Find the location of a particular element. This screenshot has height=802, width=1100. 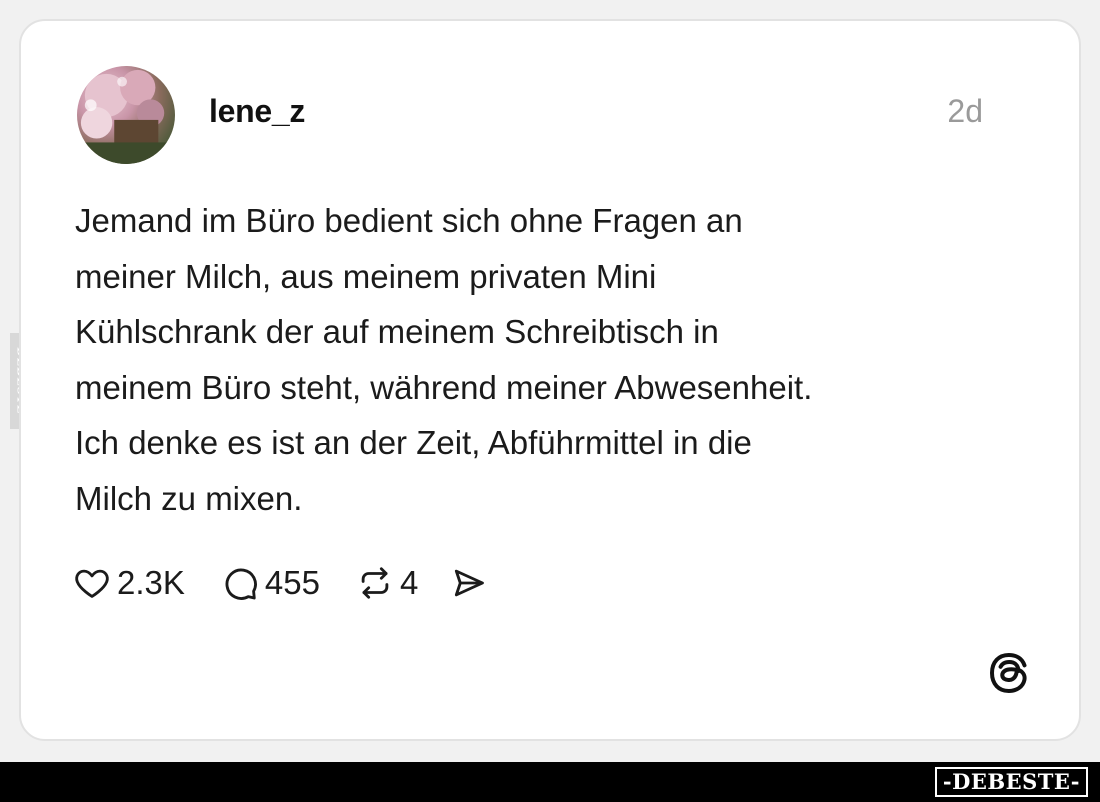

threads-logo-icon is located at coordinates (1009, 673).